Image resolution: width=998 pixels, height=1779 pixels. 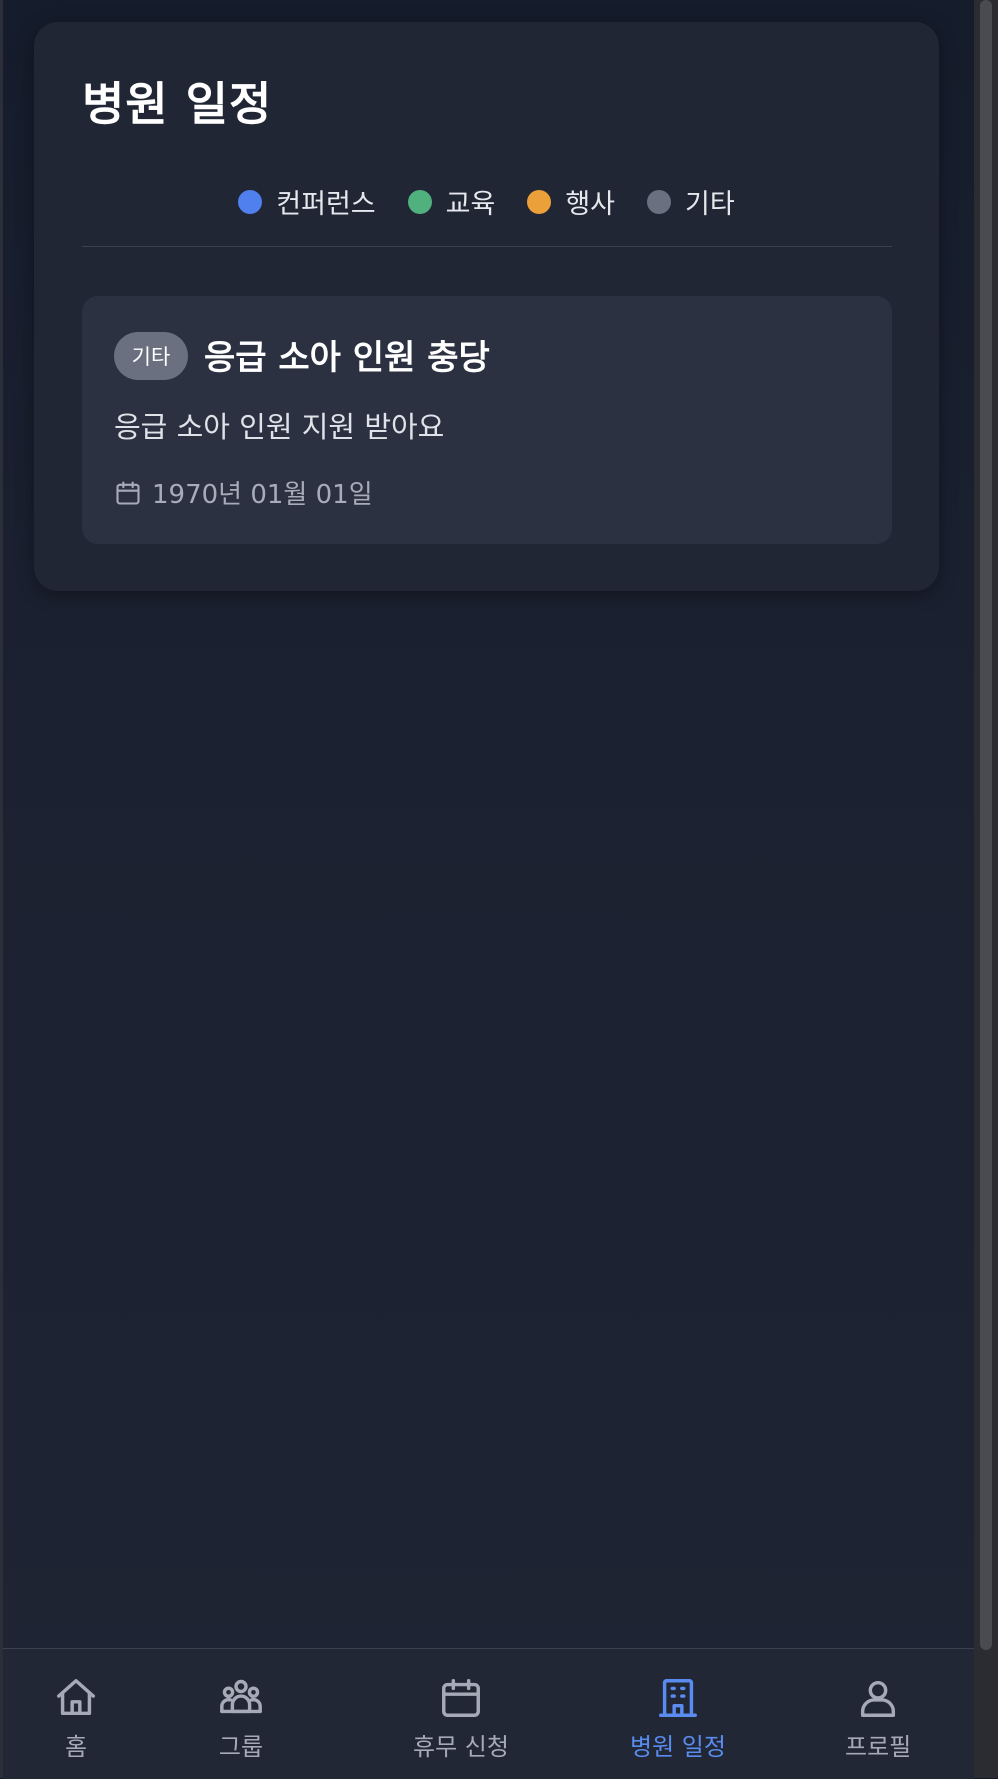 I want to click on orange-dot-icon, so click(x=539, y=201).